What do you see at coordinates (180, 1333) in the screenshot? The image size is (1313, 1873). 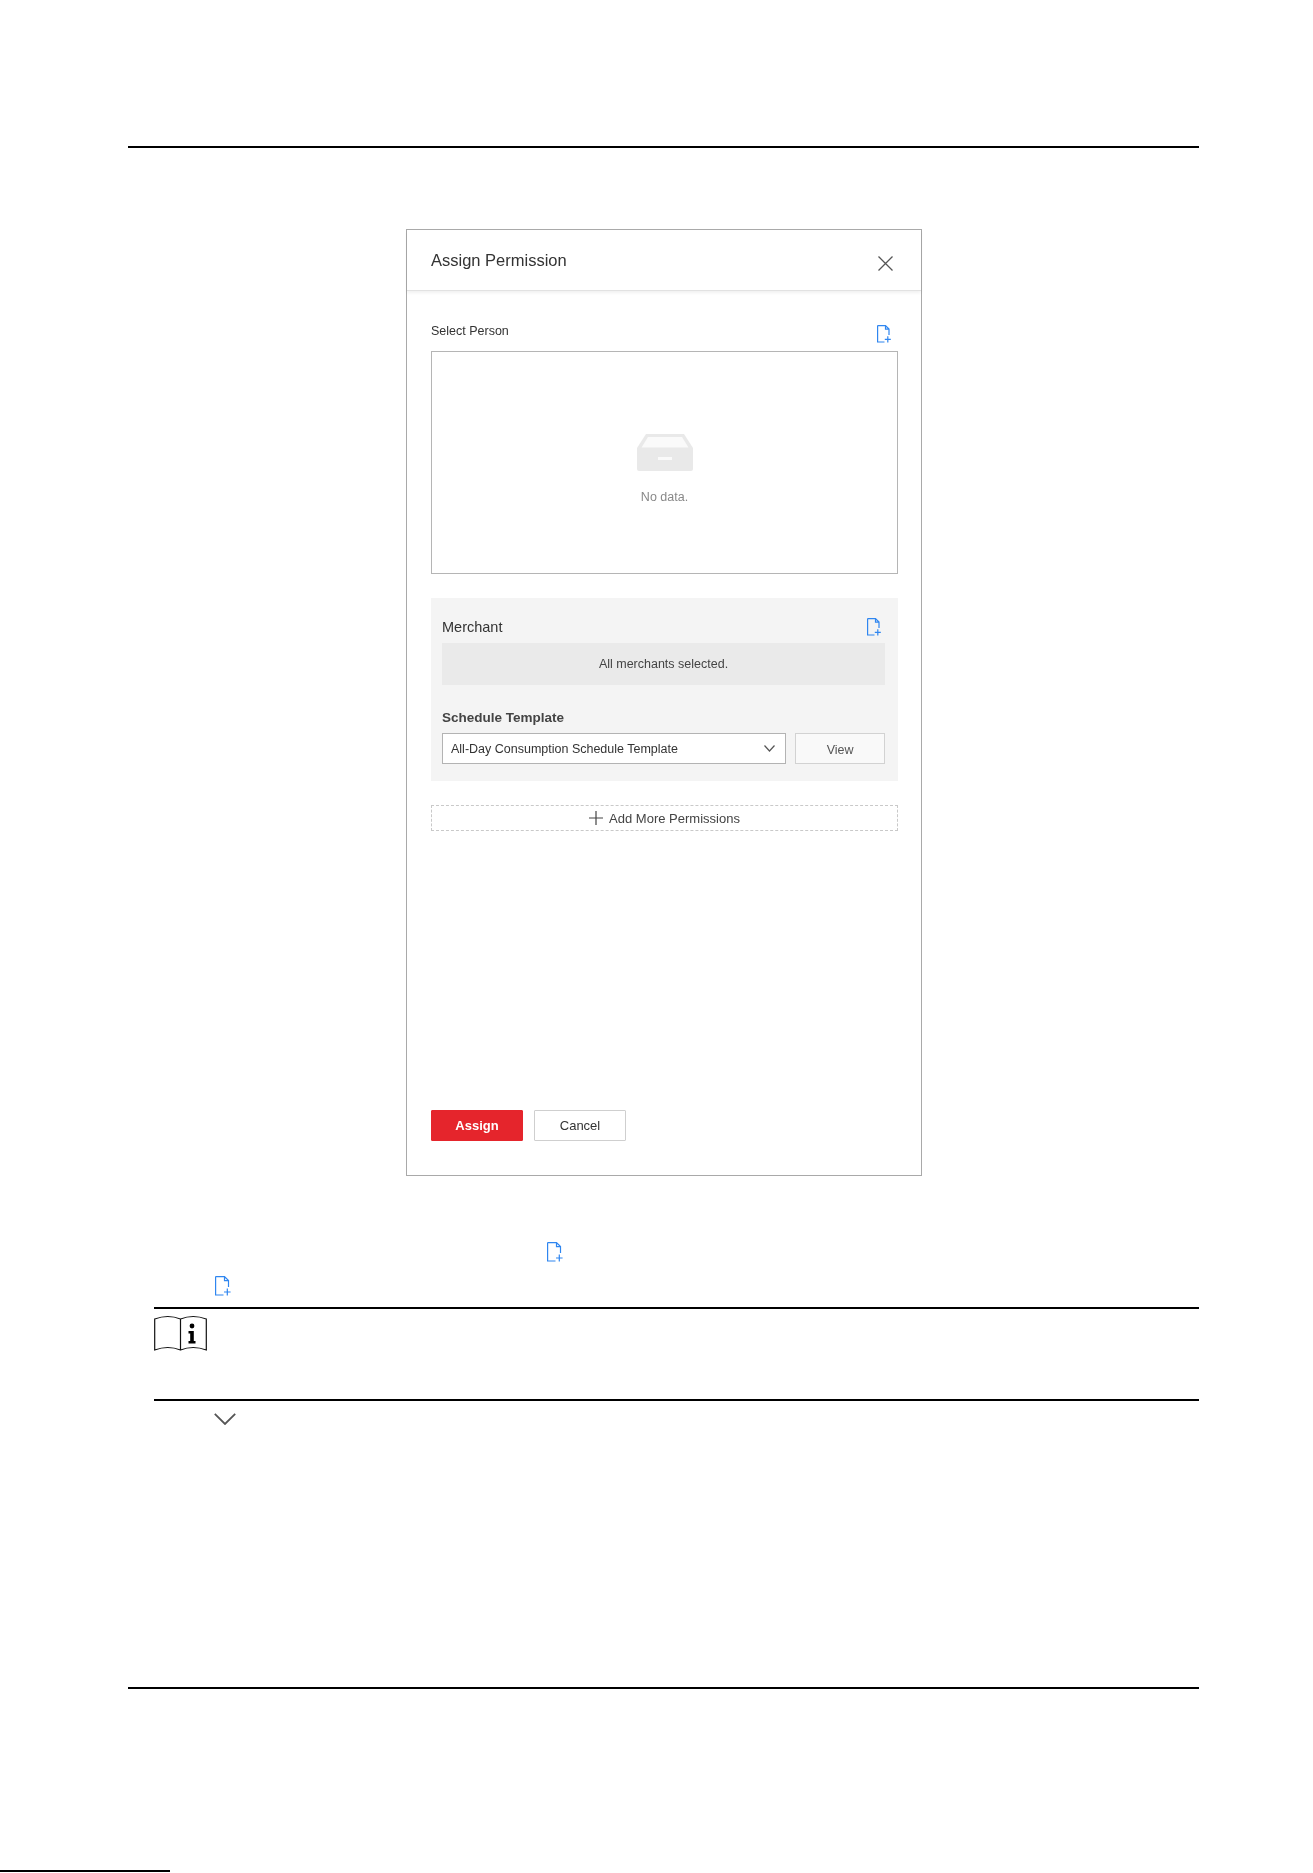 I see `book-info-icon` at bounding box center [180, 1333].